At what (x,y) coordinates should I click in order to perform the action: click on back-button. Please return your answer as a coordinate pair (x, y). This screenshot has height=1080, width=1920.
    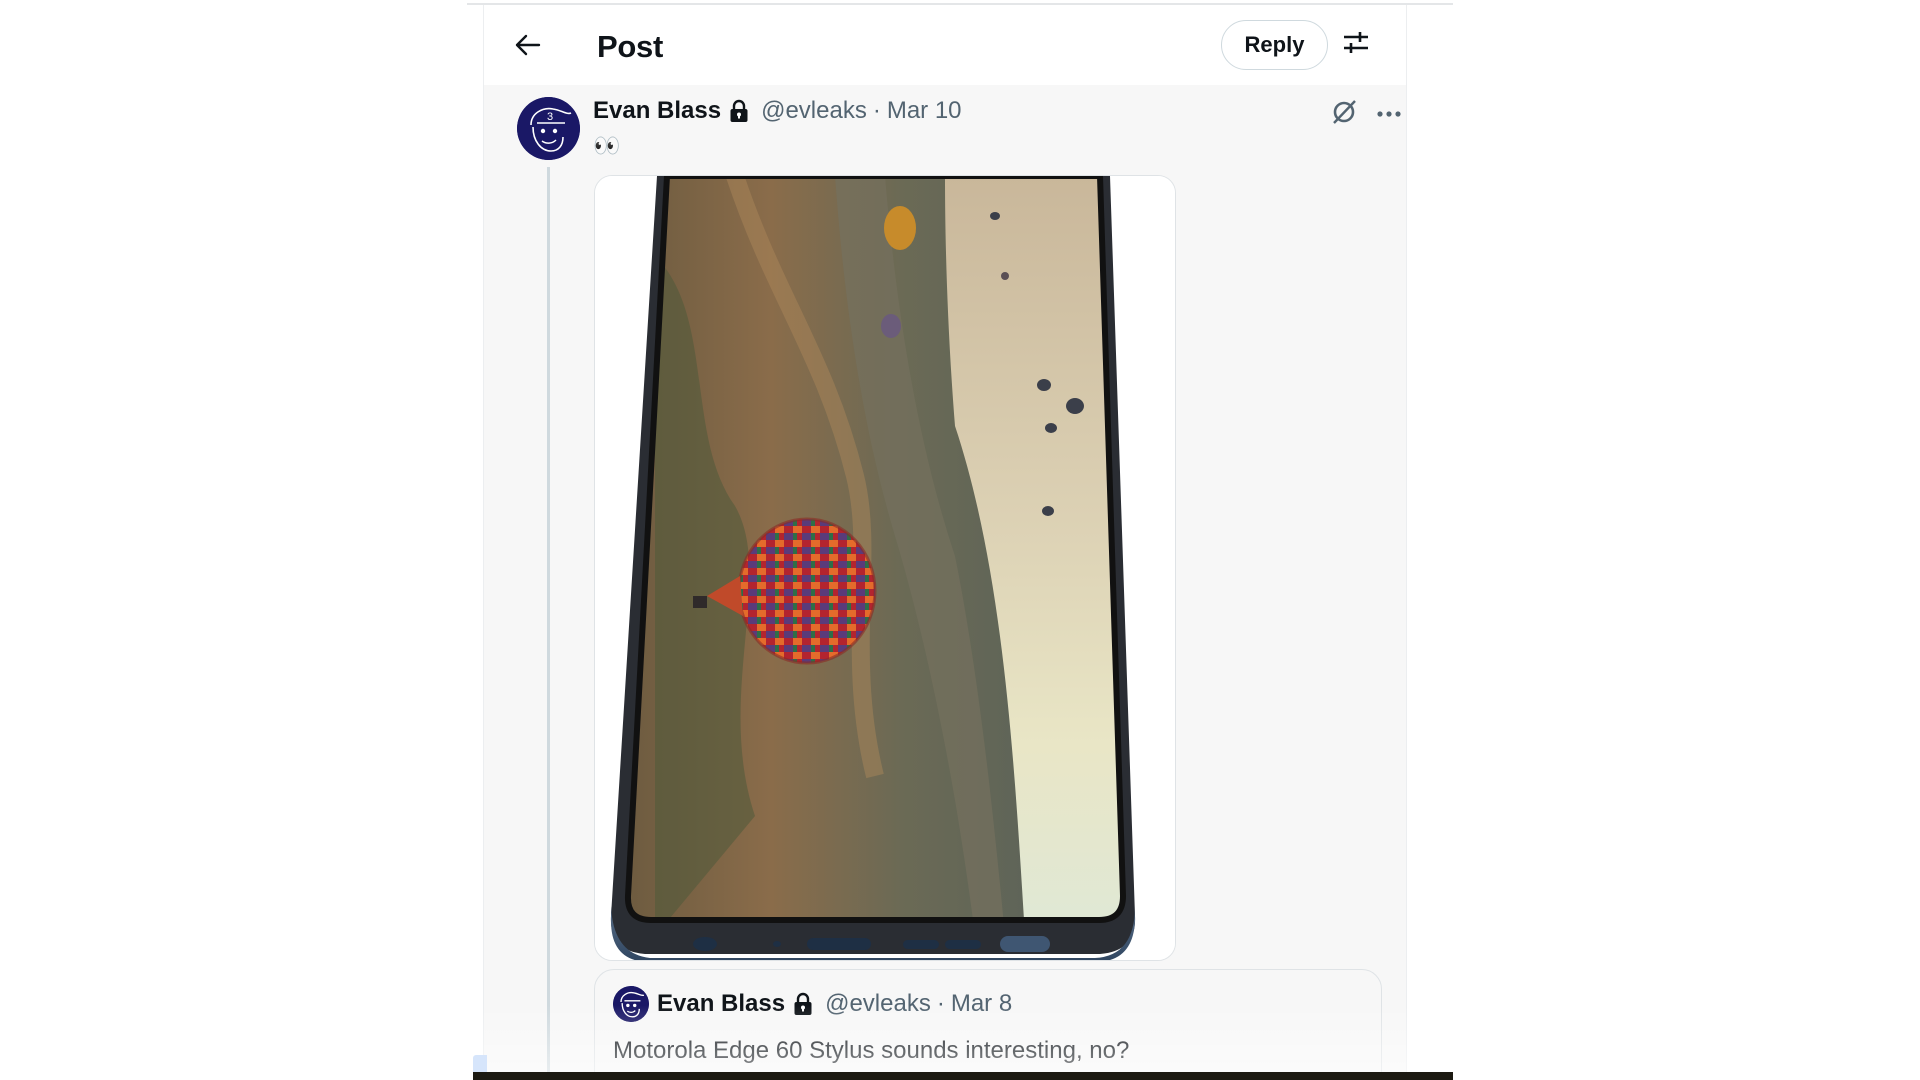
    Looking at the image, I should click on (528, 47).